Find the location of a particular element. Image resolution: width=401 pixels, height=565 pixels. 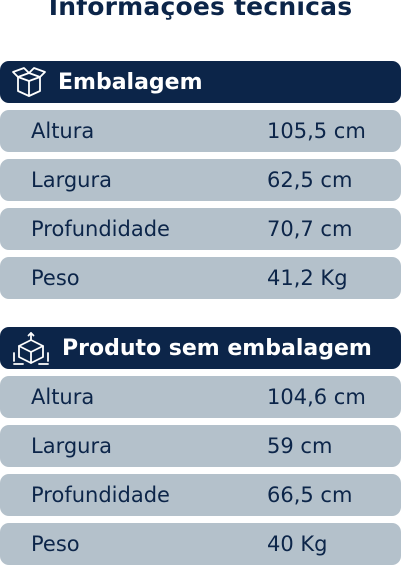

product-section-header: Produto sem embalagem is located at coordinates (200, 348).